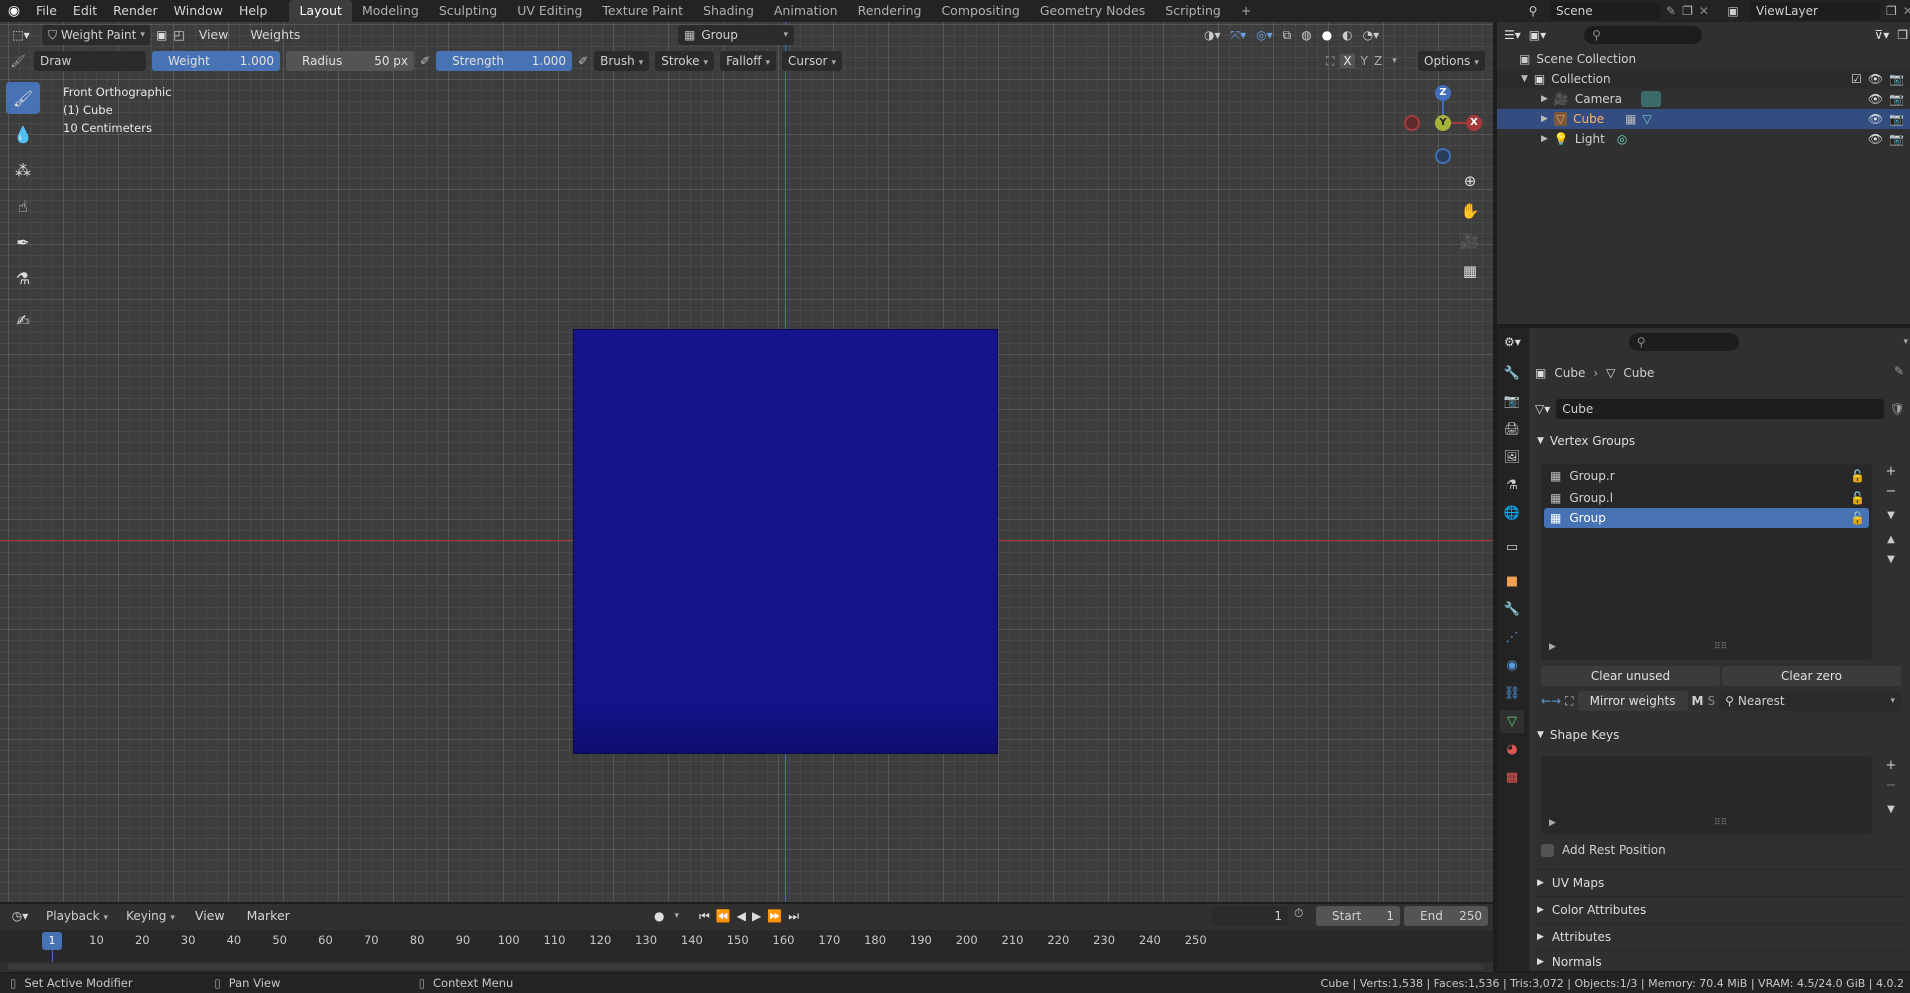 Image resolution: width=1910 pixels, height=993 pixels. What do you see at coordinates (1544, 99) in the screenshot?
I see `camera-expand-icon: ▶` at bounding box center [1544, 99].